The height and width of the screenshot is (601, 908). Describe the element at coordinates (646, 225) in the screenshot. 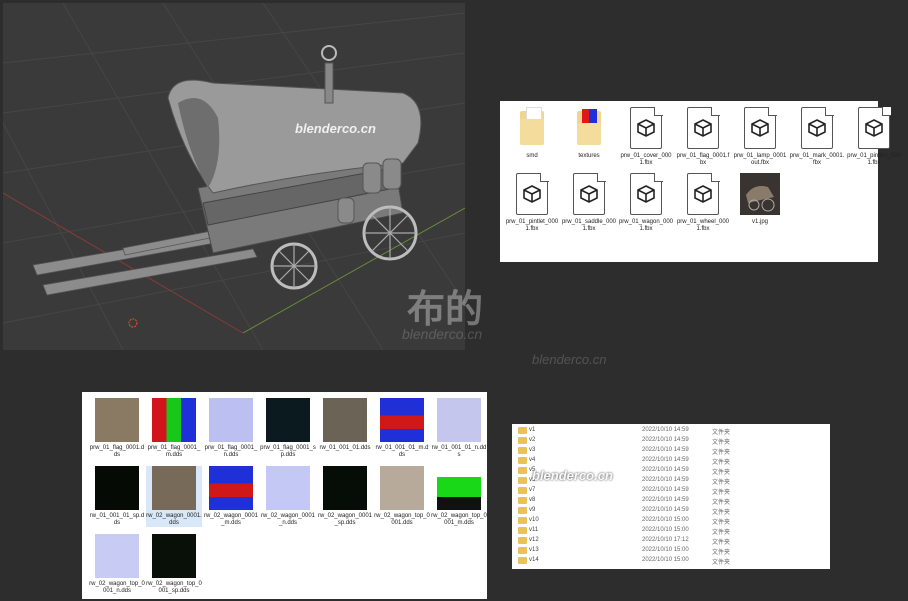

I see `file-name: prw_01_wagon_0001.fbx` at that location.